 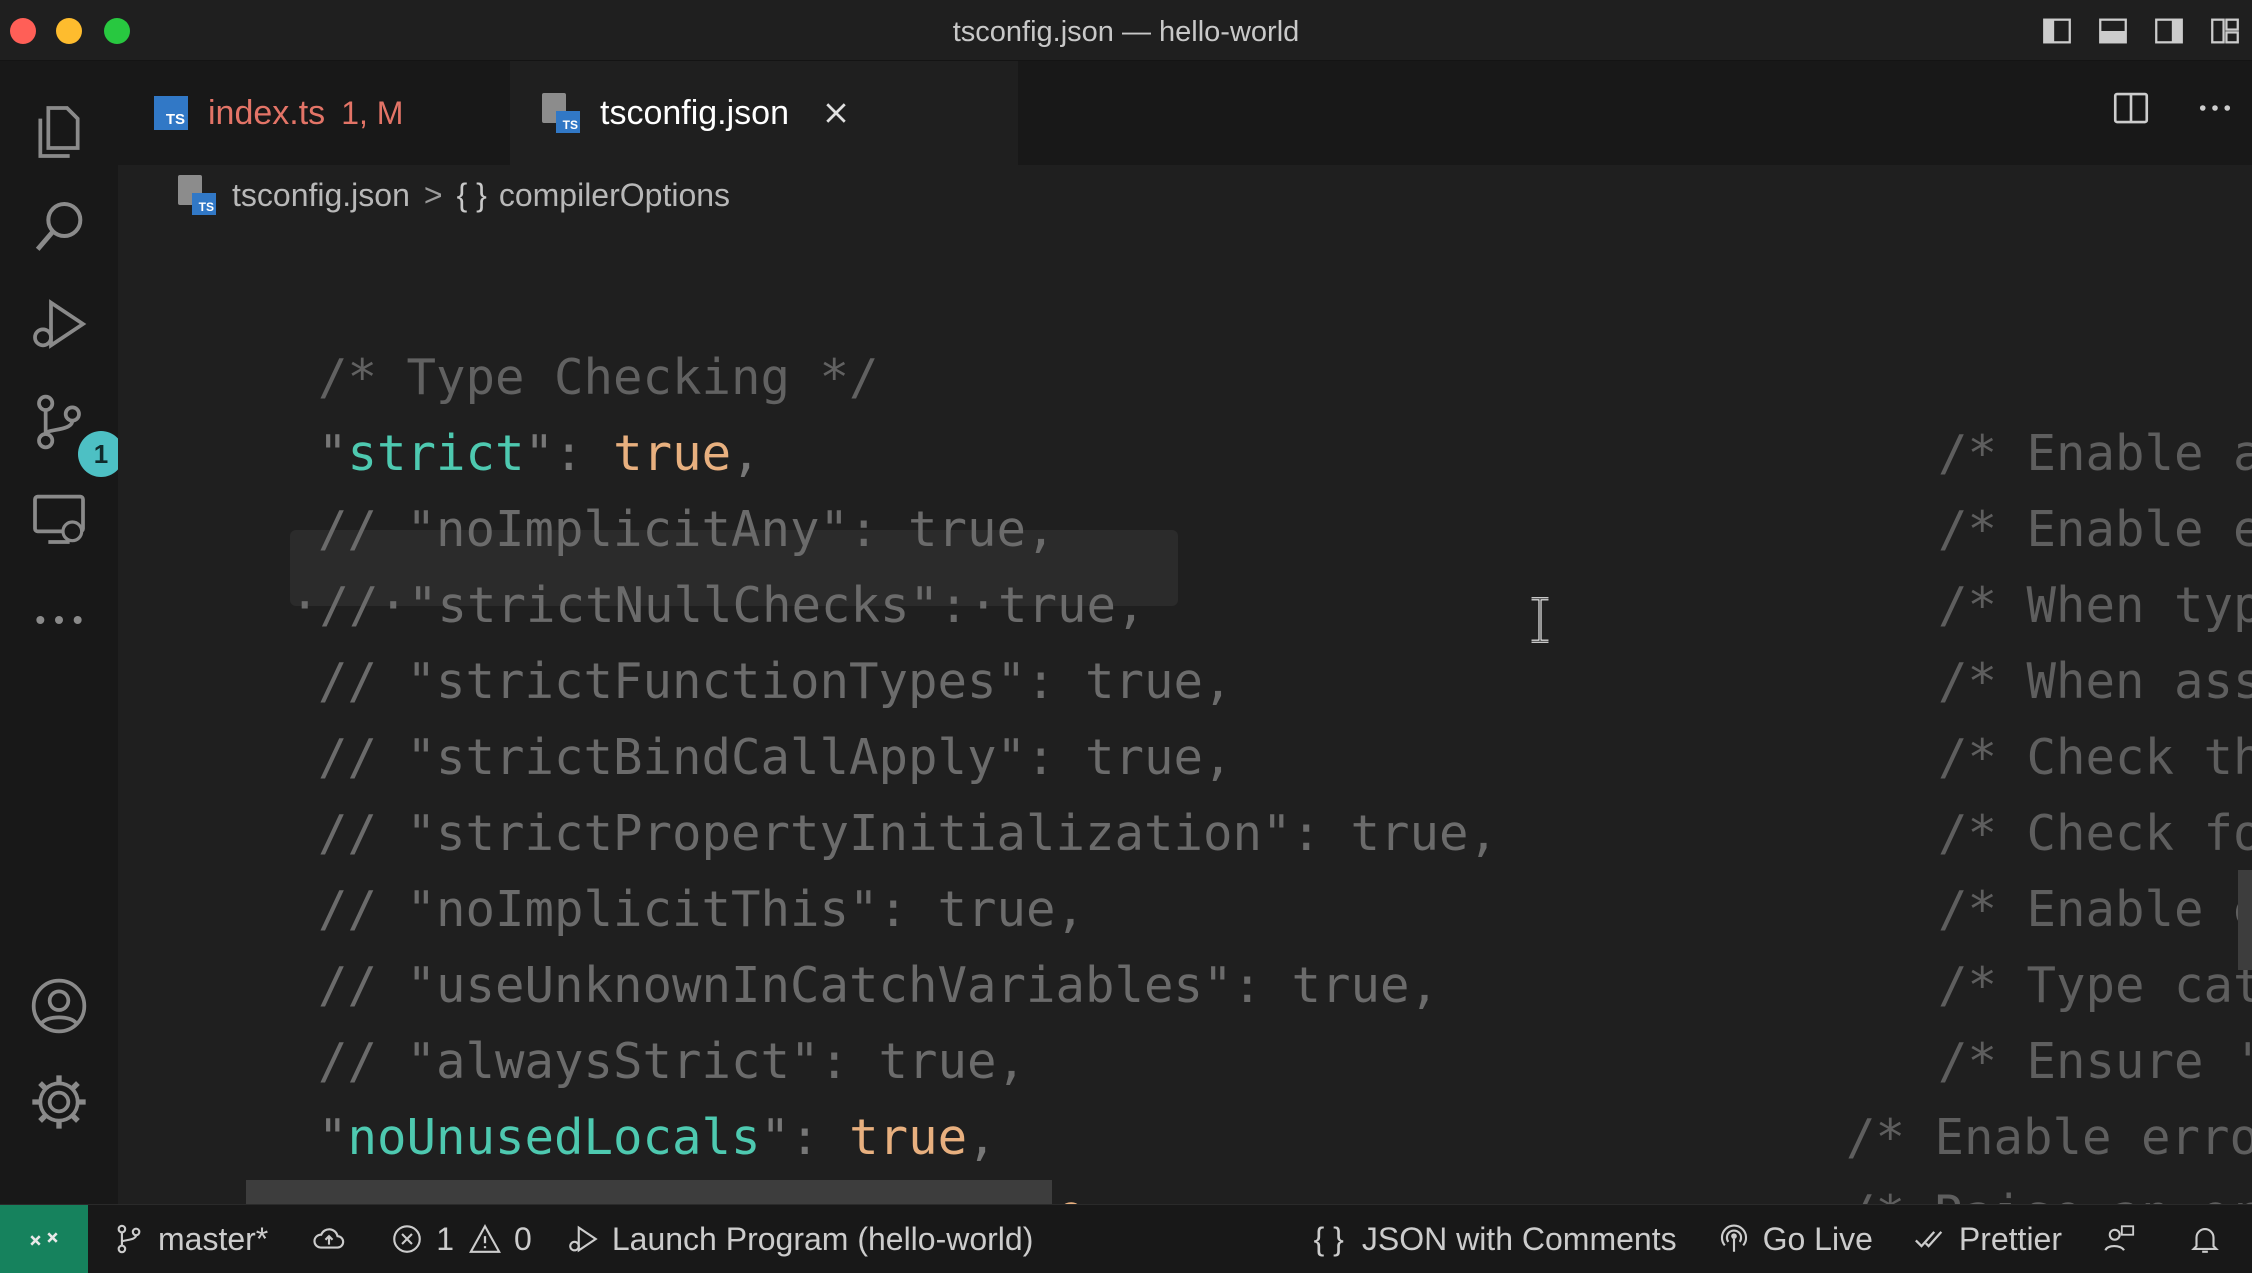 What do you see at coordinates (267, 112) in the screenshot?
I see `tab-label: index.ts` at bounding box center [267, 112].